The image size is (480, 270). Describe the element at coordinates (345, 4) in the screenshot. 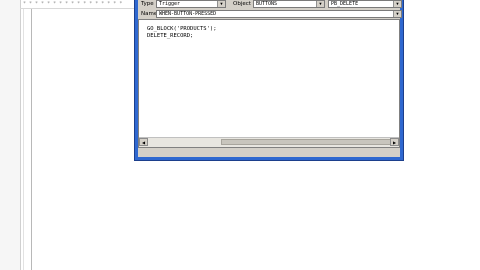

I see `item-select-value: PB_DELETE` at that location.